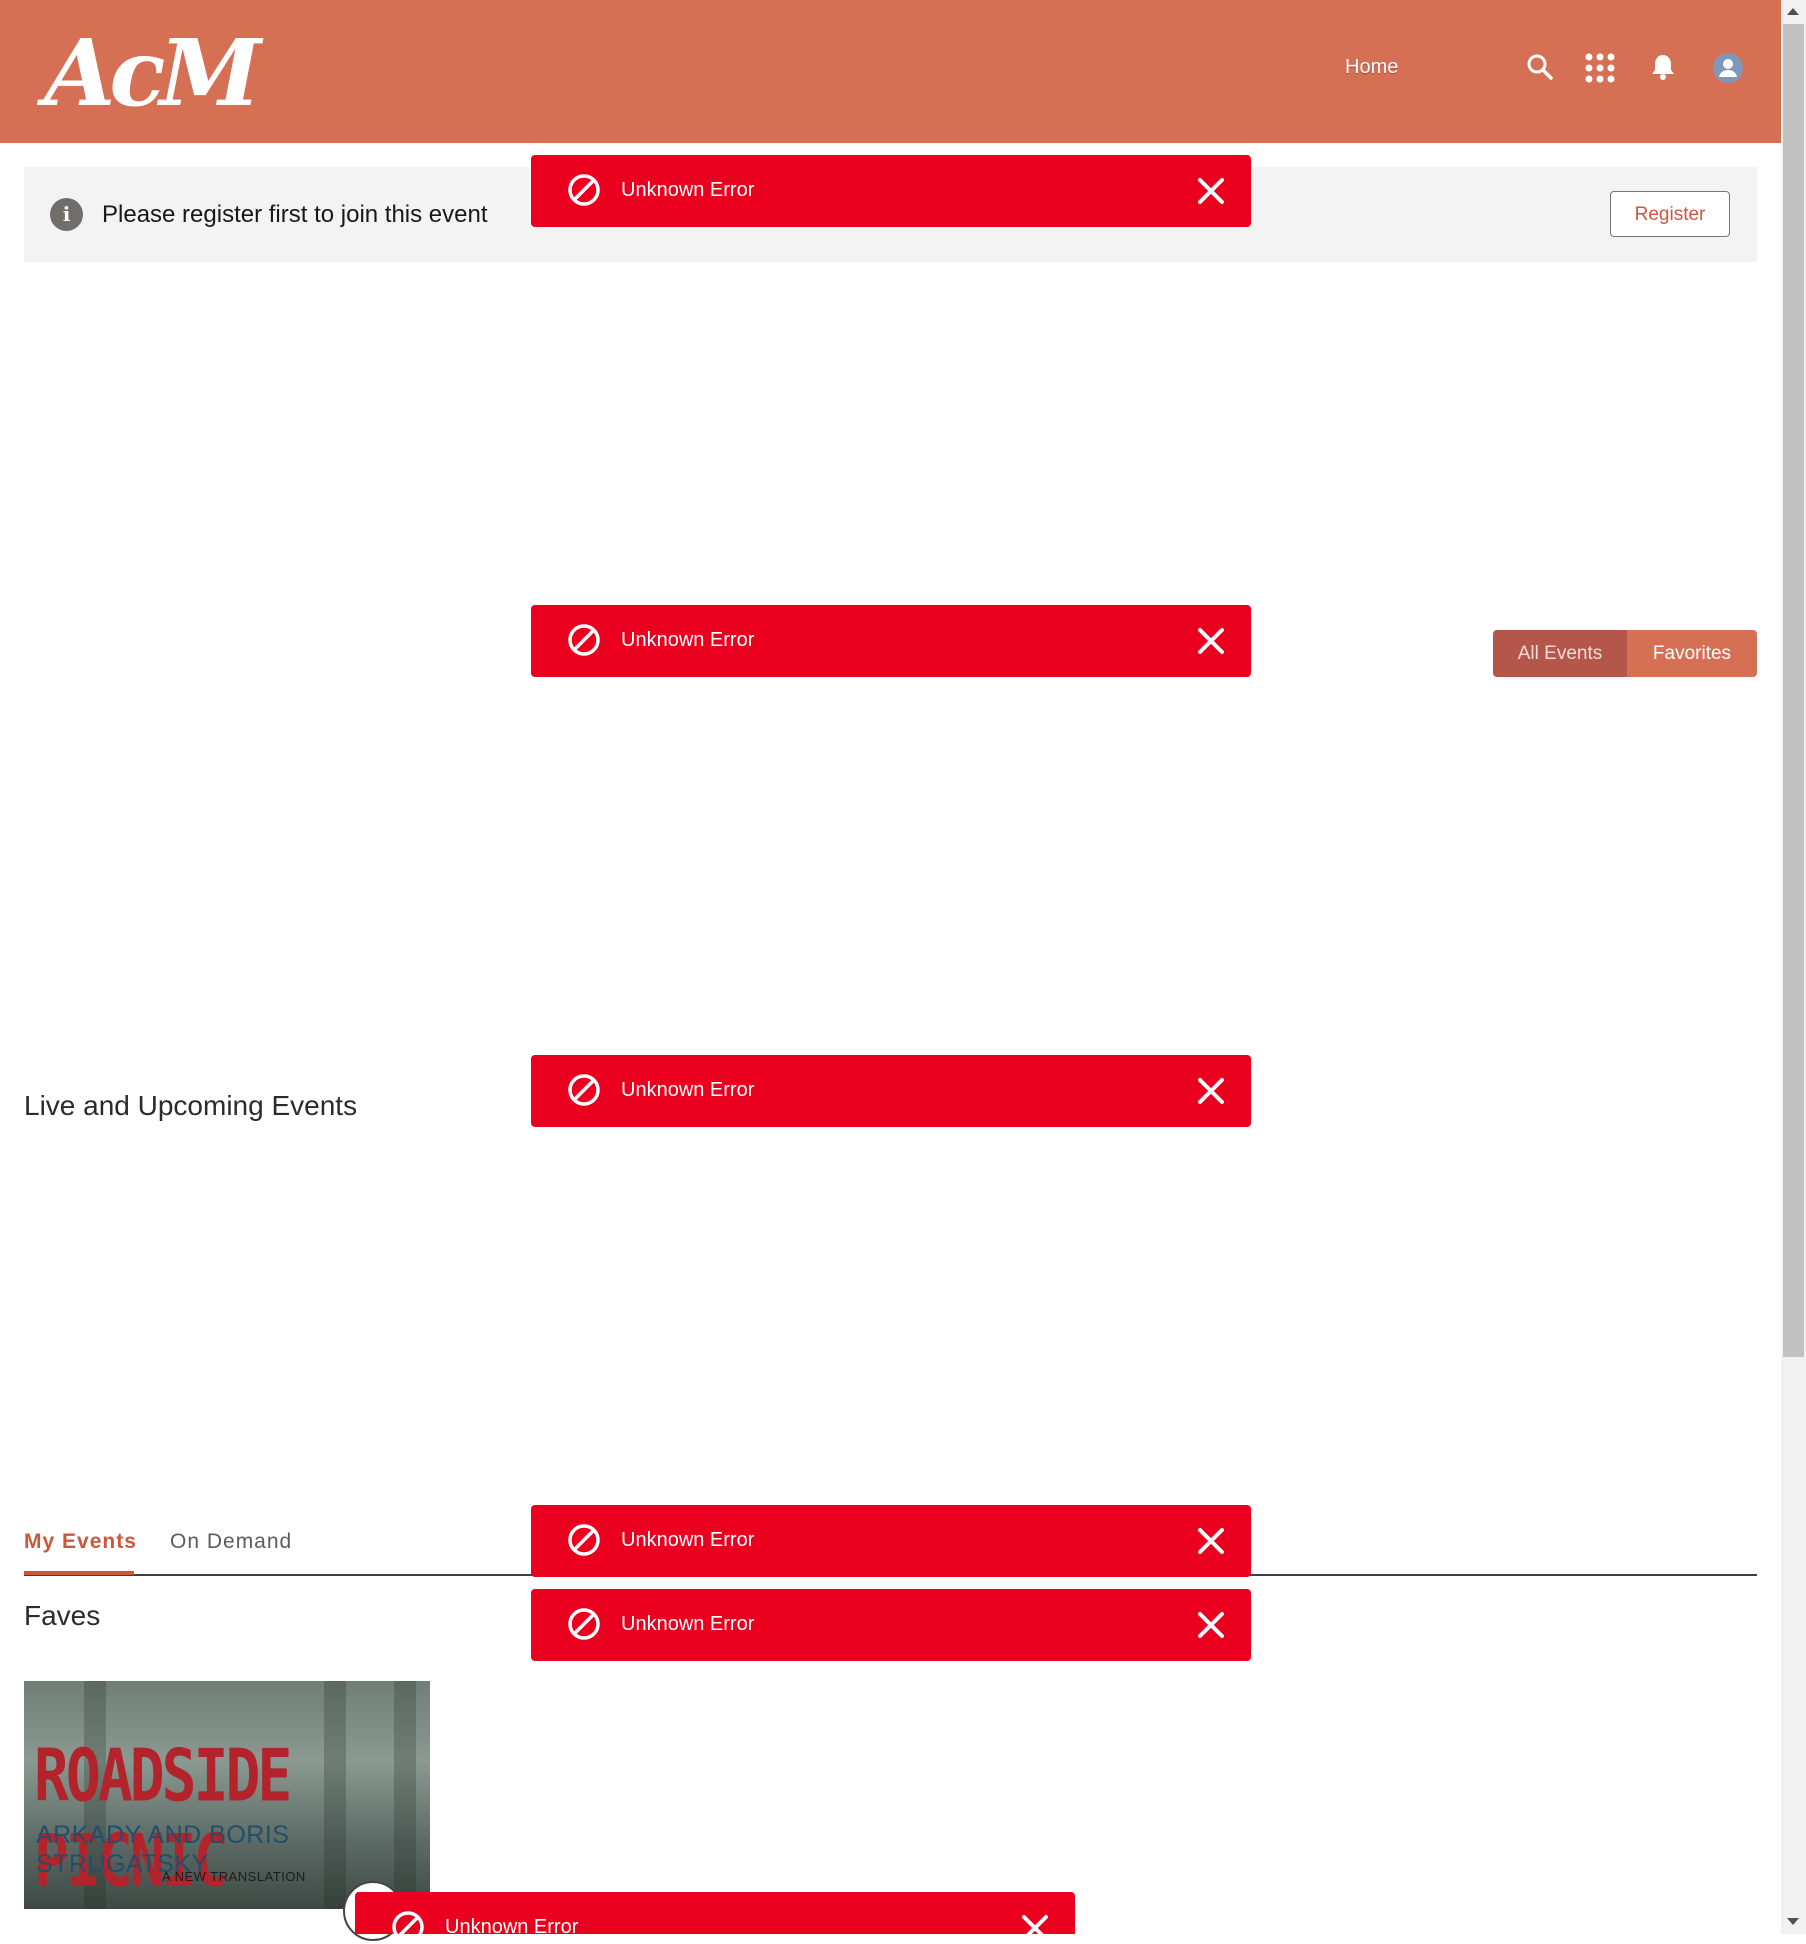 Image resolution: width=1806 pixels, height=1944 pixels. Describe the element at coordinates (295, 214) in the screenshot. I see `info-message: Please register first to join this event` at that location.